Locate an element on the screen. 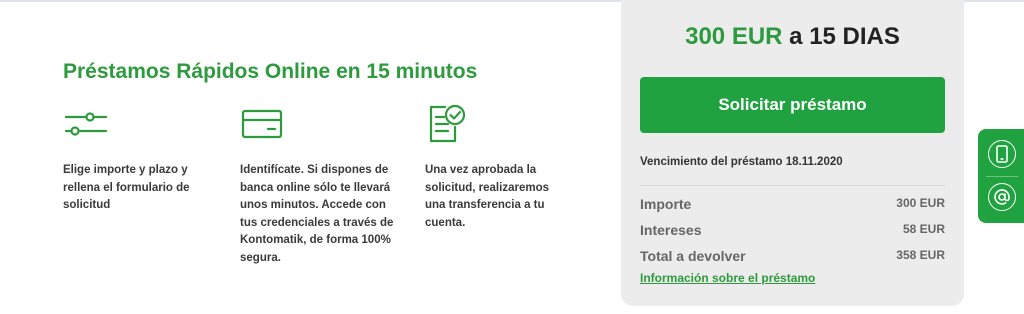 The image size is (1024, 314). due-date: Vencimiento del préstamo 18.11.2020 is located at coordinates (741, 162).